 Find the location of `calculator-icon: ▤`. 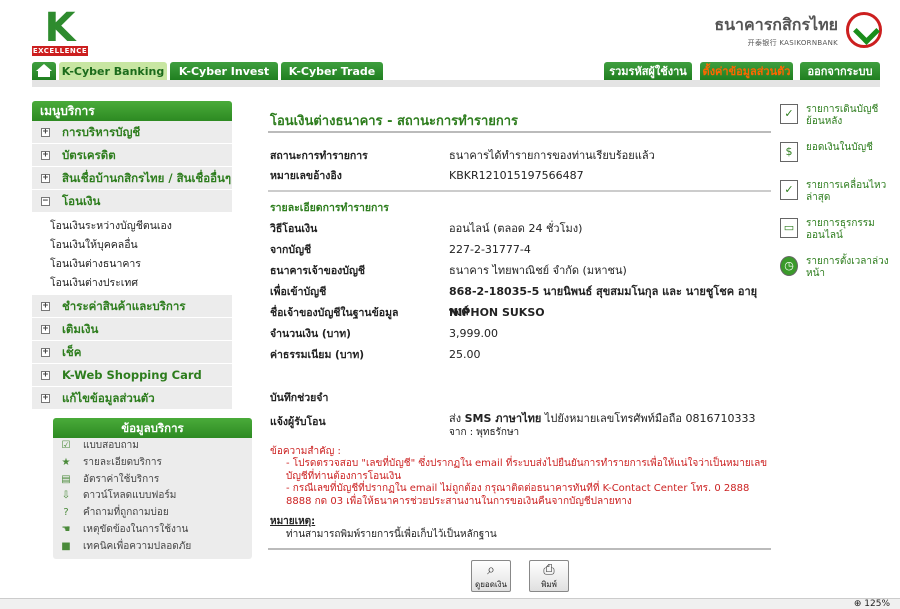

calculator-icon: ▤ is located at coordinates (66, 479).